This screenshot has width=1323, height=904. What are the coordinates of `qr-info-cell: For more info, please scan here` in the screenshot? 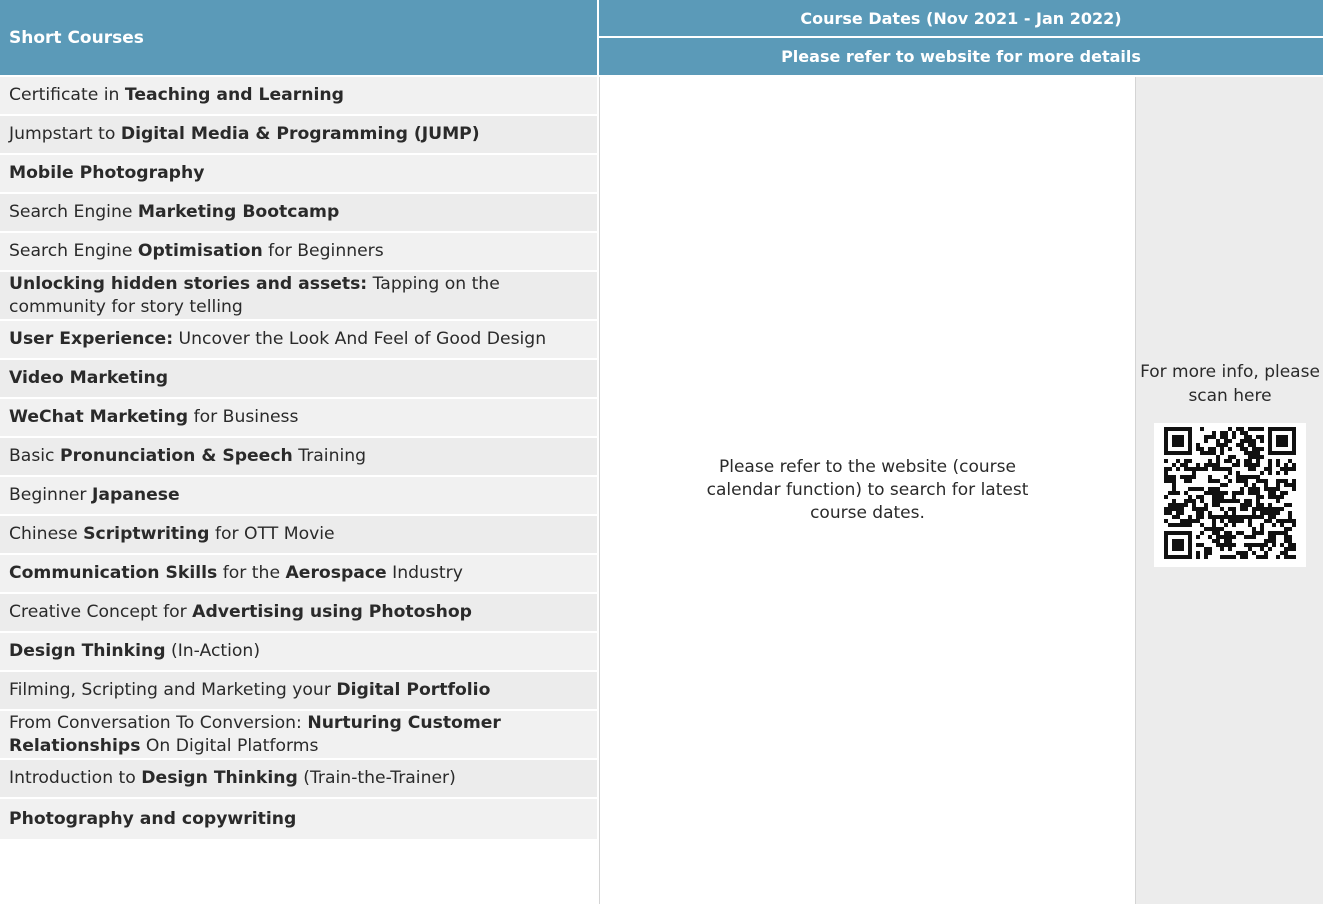 It's located at (1229, 490).